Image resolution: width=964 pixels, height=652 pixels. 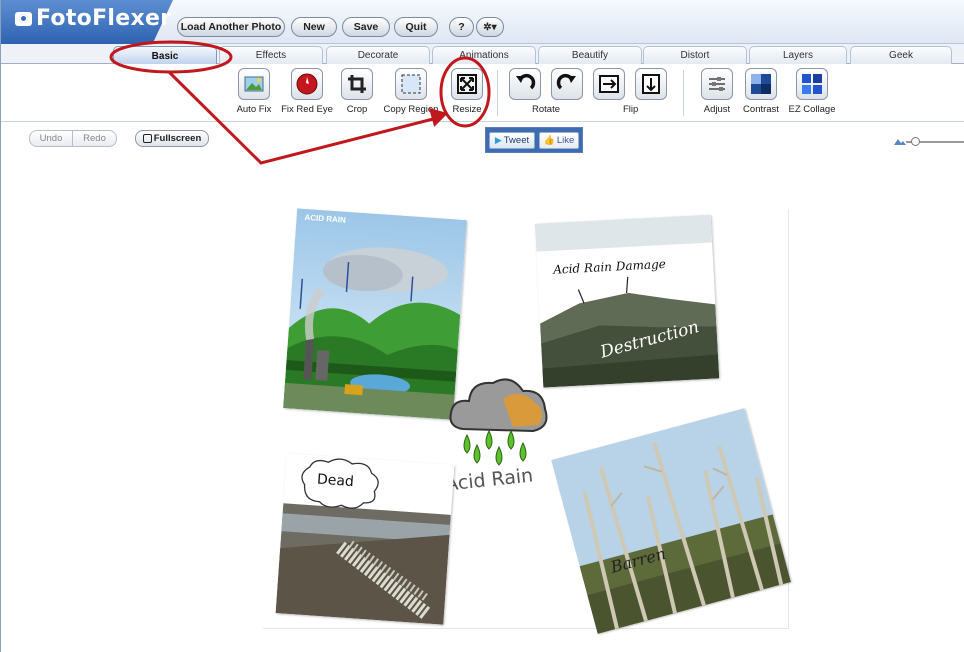 I want to click on rotate-left-icon, so click(x=525, y=84).